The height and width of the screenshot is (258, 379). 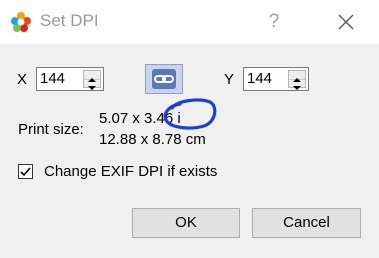 I want to click on x-dpi-stepper, so click(x=92, y=80).